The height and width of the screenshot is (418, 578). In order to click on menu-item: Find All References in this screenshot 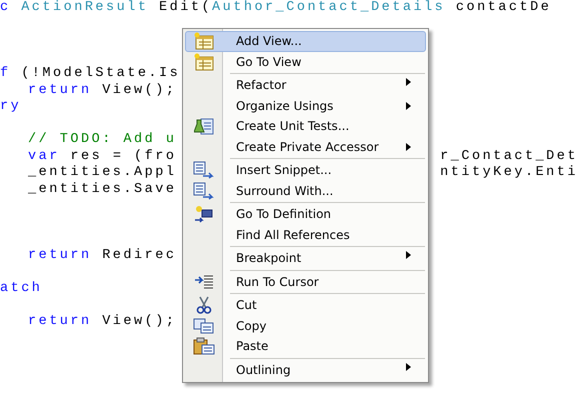, I will do `click(305, 234)`.